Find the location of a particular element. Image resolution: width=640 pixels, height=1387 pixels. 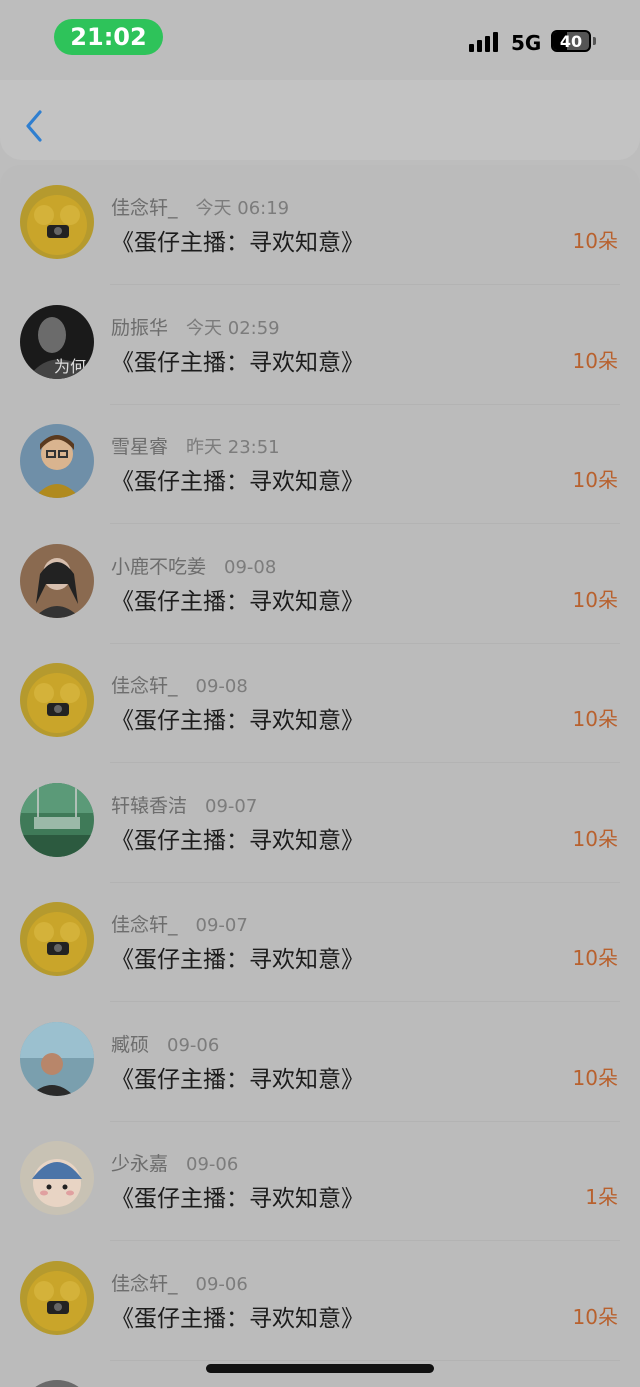

name-date-line: 少永嘉 09-06 is located at coordinates (174, 1162).